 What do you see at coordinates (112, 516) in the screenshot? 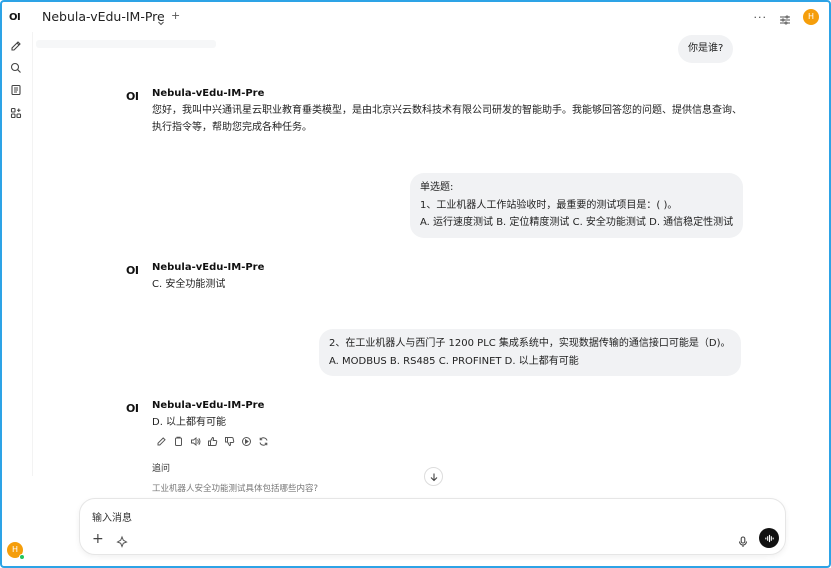
I see `message-input: 输入消息` at bounding box center [112, 516].